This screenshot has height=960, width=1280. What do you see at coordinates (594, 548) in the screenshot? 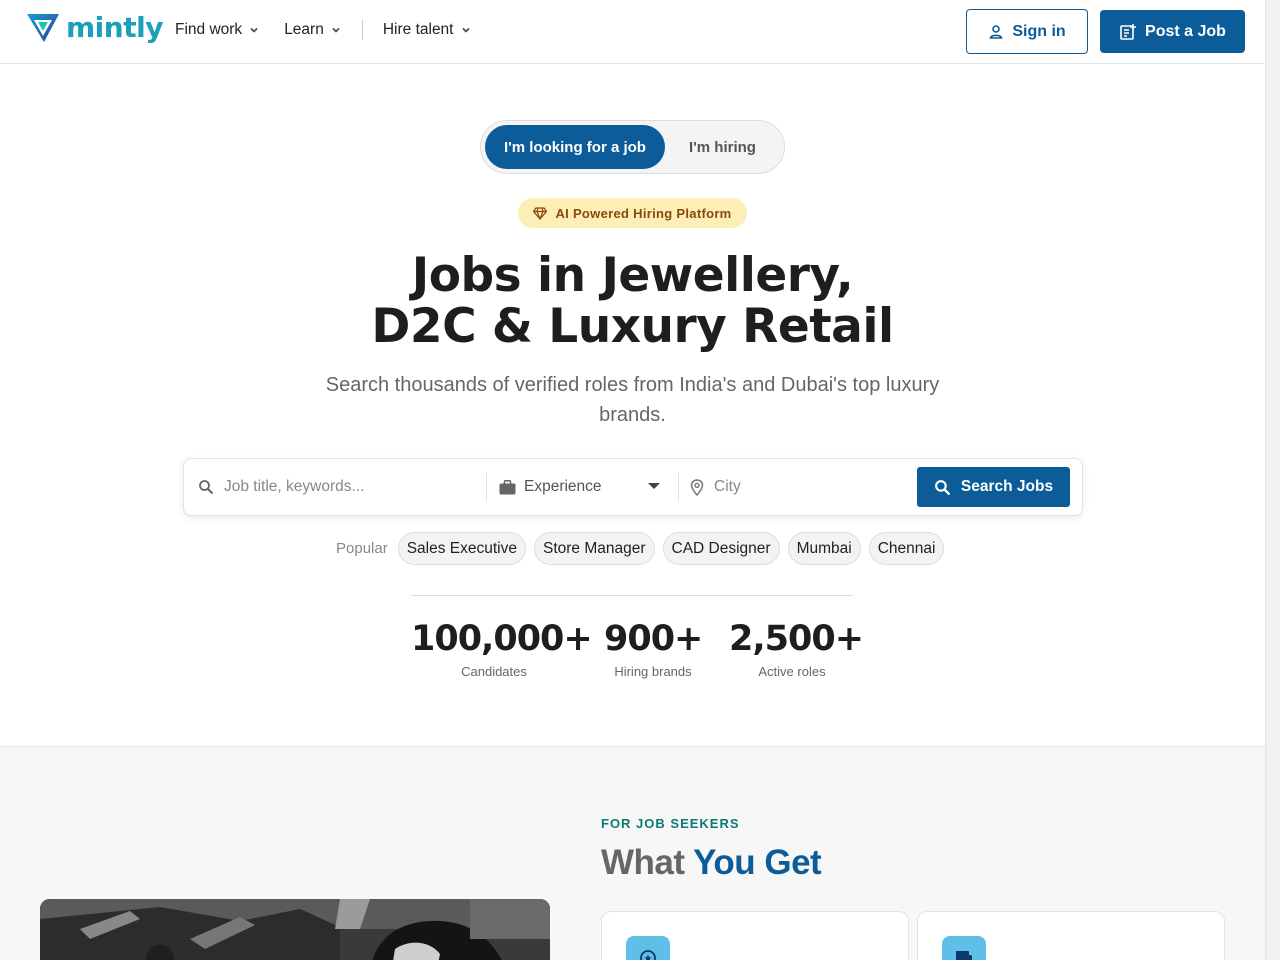
I see `popular-chip: Store Manager` at bounding box center [594, 548].